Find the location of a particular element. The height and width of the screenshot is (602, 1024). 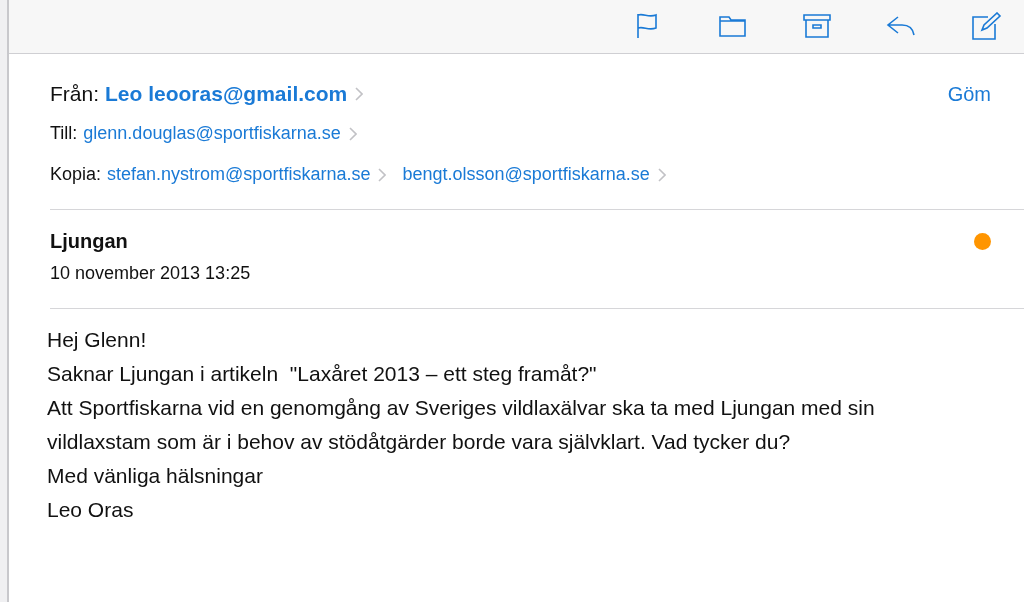

hide-link: Göm is located at coordinates (969, 94).